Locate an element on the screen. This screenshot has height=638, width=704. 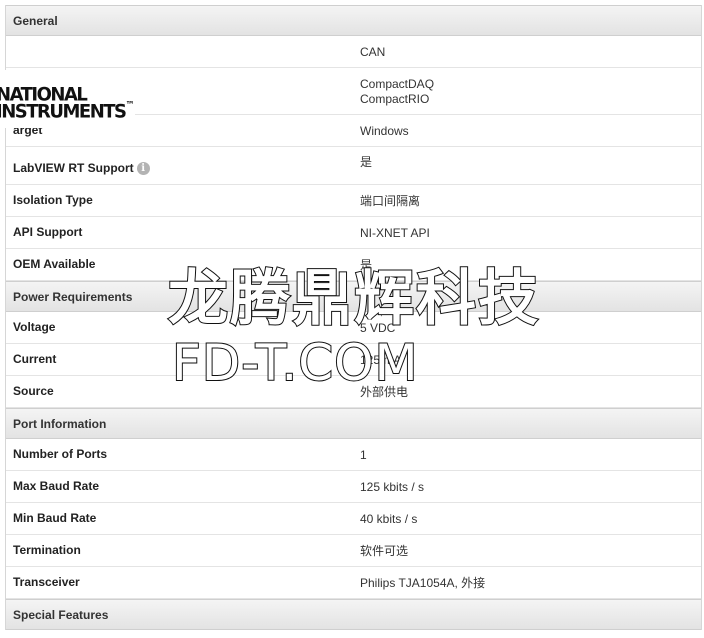
spec-label-text: API Support is located at coordinates (48, 232).